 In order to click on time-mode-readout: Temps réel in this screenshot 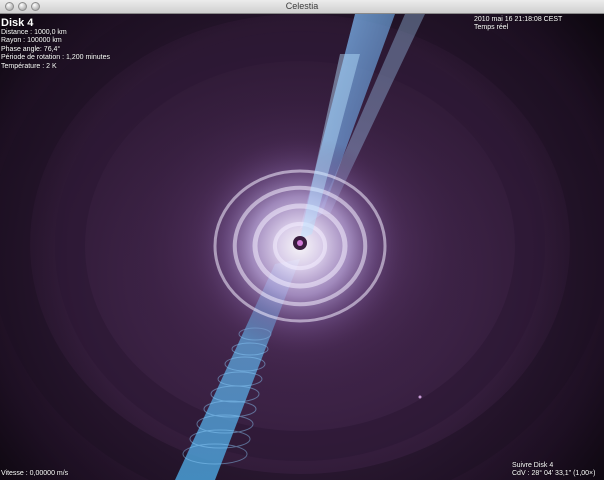, I will do `click(491, 28)`.